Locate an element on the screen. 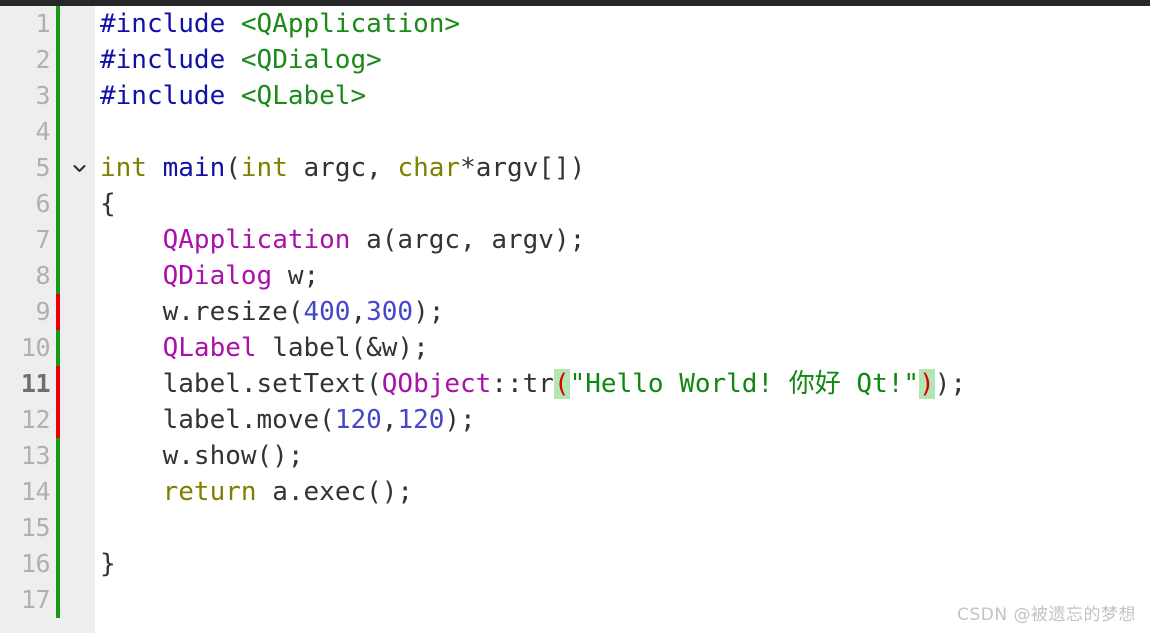  gutter-row: 2 is located at coordinates (47, 60).